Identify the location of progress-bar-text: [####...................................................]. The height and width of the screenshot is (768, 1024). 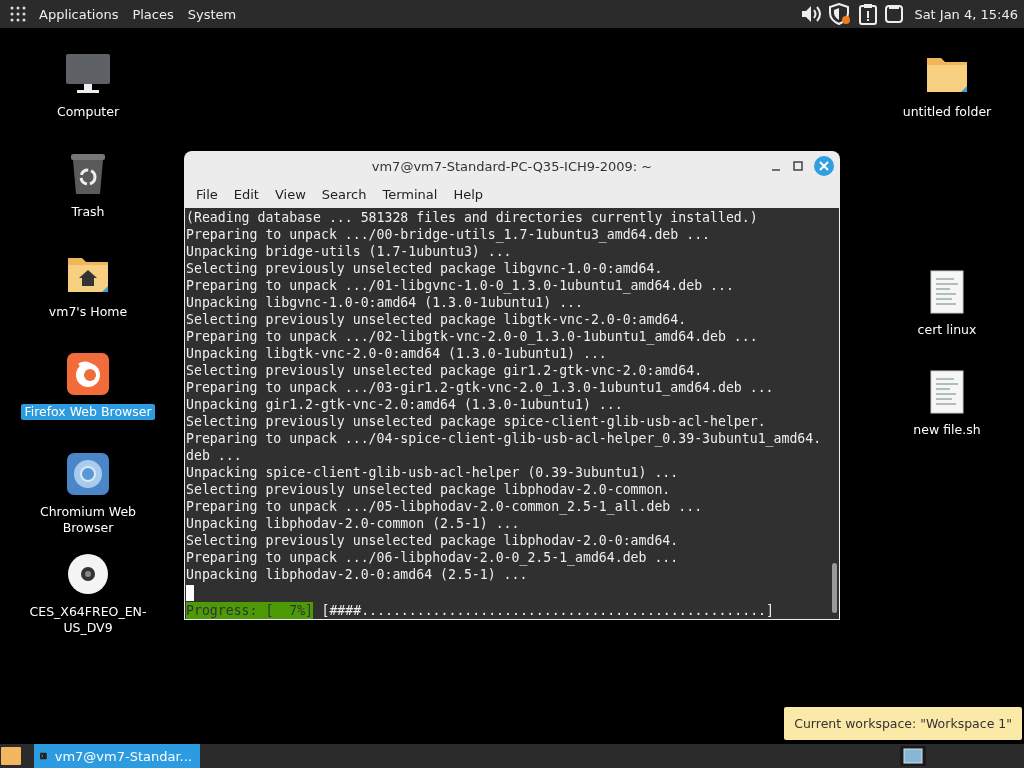
(547, 610).